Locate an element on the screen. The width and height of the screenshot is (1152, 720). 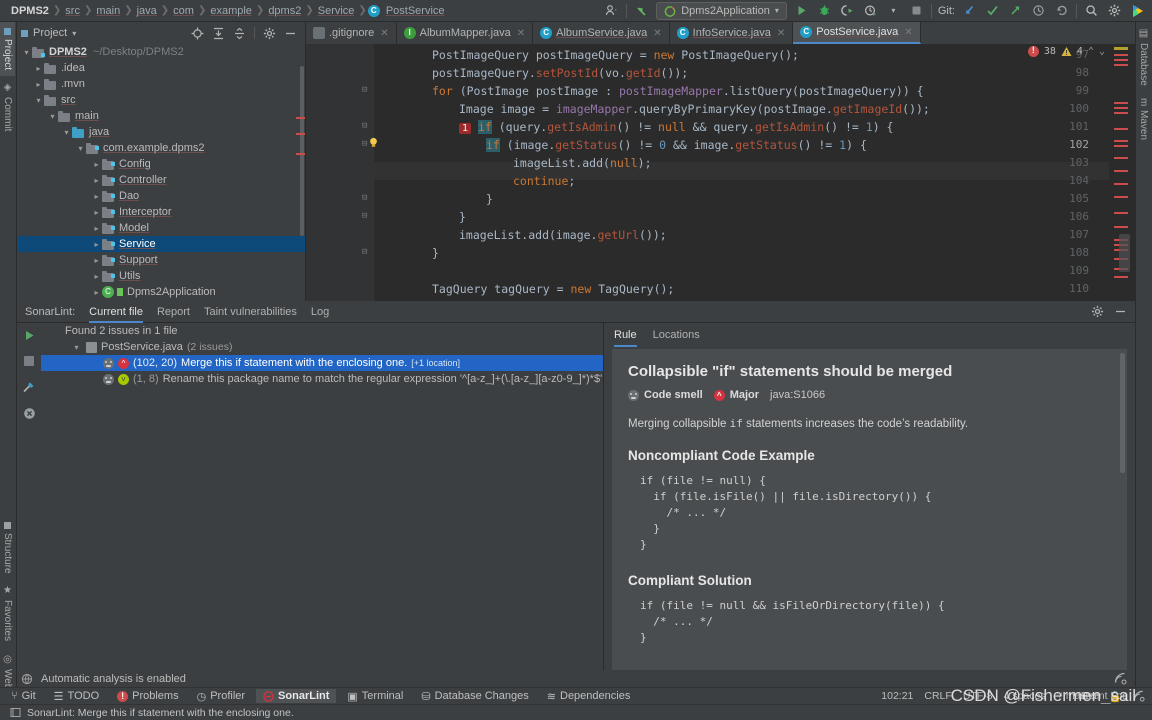
tree-item-src: ▾ src is located at coordinates (161, 100).